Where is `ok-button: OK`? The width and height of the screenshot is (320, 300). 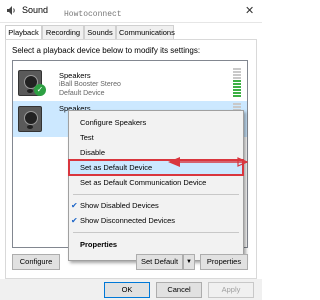 ok-button: OK is located at coordinates (127, 290).